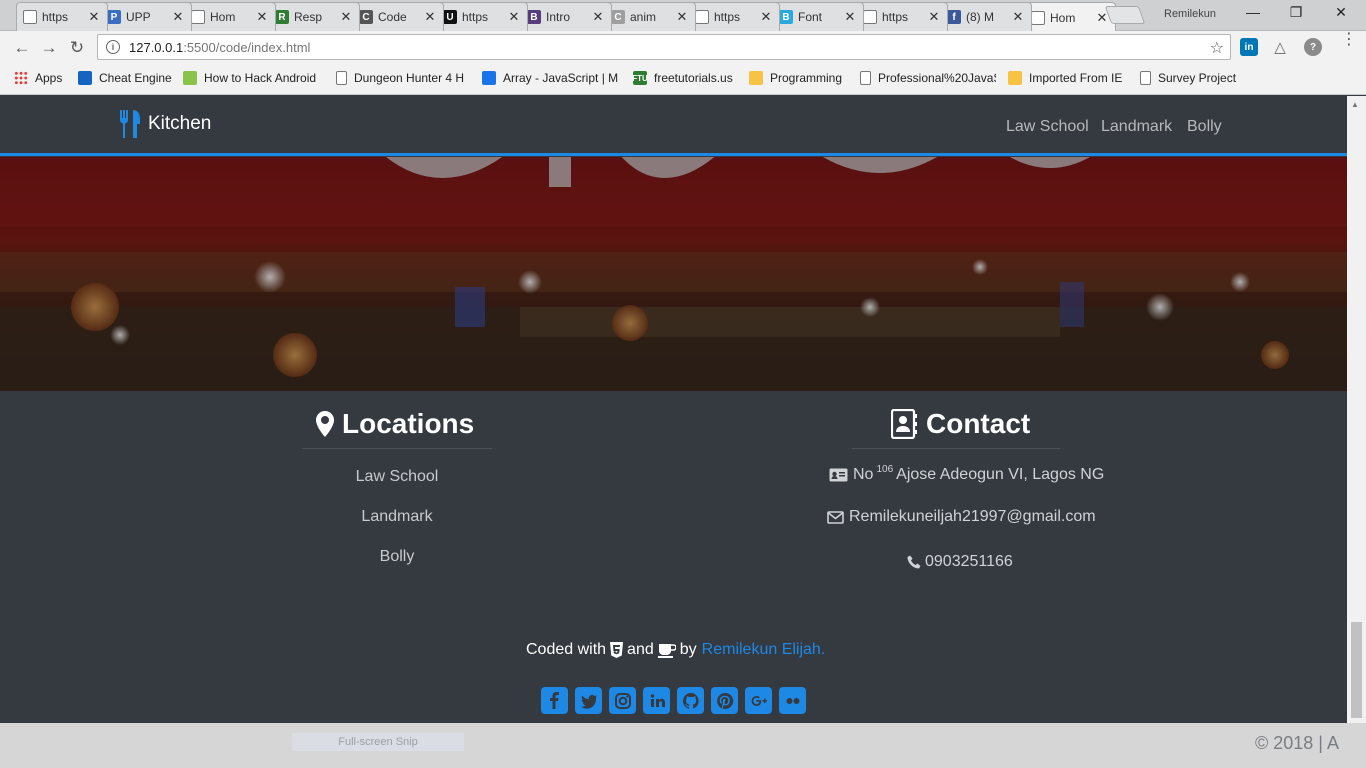 The height and width of the screenshot is (768, 1366). Describe the element at coordinates (22, 48) in the screenshot. I see `back-icon: ←` at that location.